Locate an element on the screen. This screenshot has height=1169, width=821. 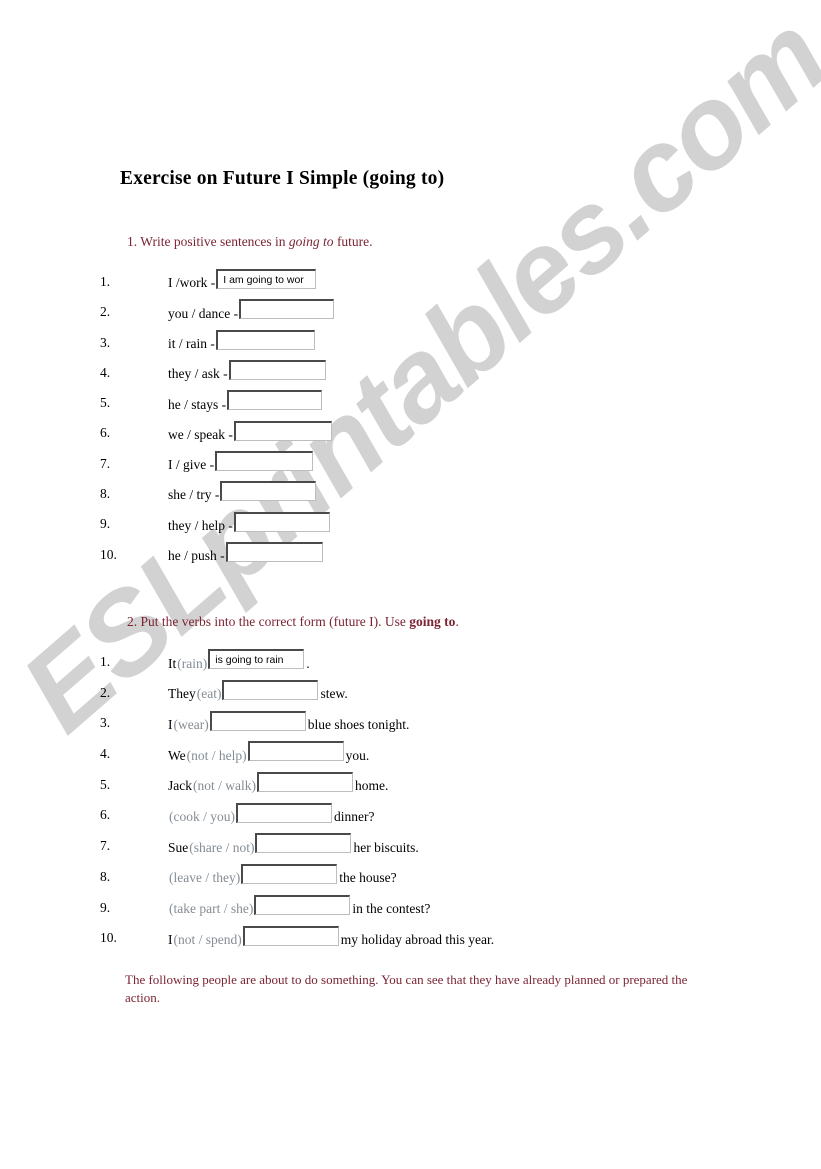
exercise-1-row: 6. we / speak - is located at coordinates (410, 434).